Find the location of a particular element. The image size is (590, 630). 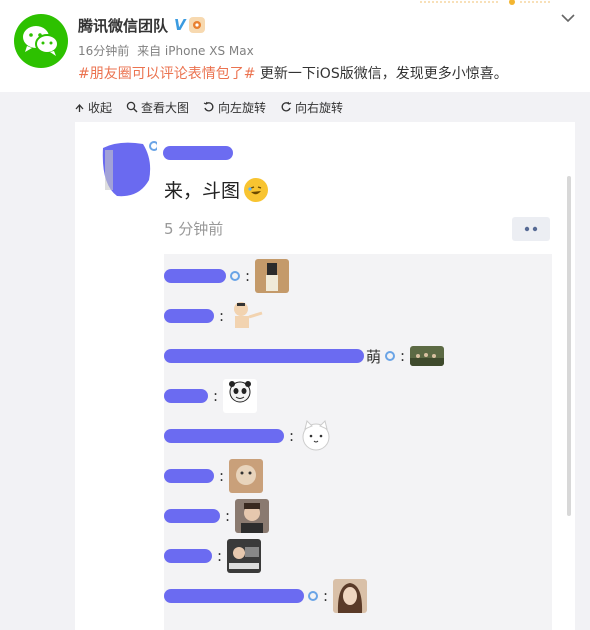

white-cat-sticker is located at coordinates (316, 436).